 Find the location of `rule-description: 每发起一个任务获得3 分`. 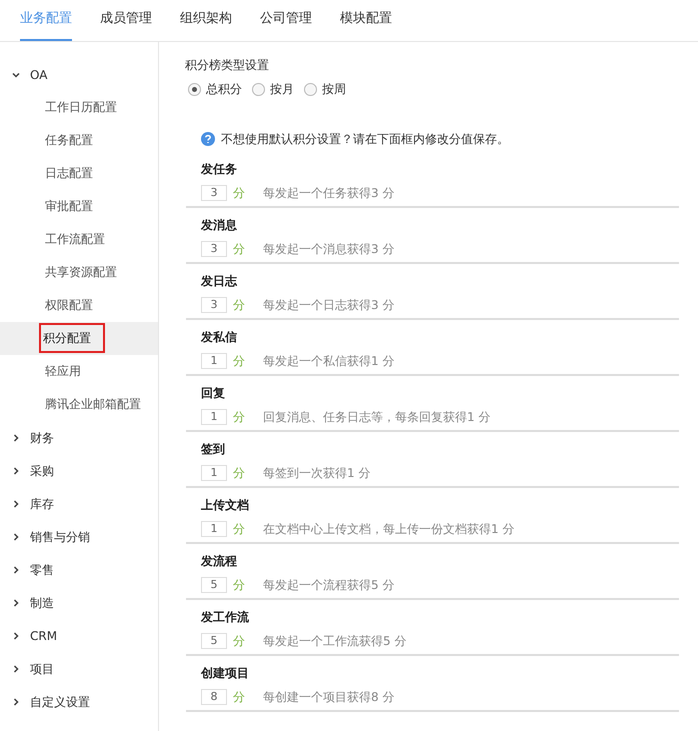

rule-description: 每发起一个任务获得3 分 is located at coordinates (328, 193).